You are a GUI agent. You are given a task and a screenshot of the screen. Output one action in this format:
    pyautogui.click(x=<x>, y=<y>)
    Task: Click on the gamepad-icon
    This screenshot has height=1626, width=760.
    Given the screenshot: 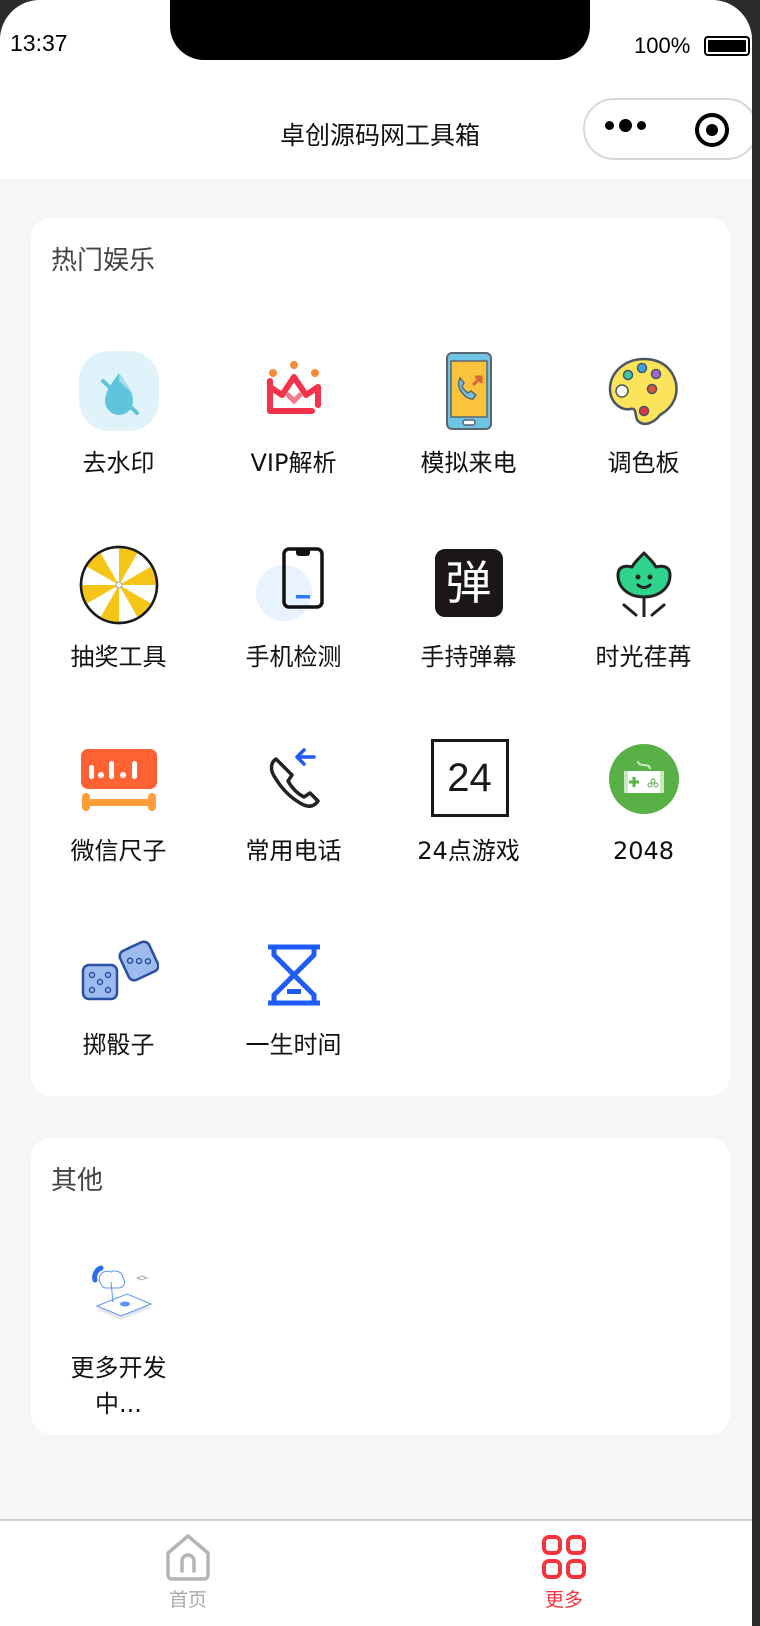 What is the action you would take?
    pyautogui.click(x=644, y=779)
    